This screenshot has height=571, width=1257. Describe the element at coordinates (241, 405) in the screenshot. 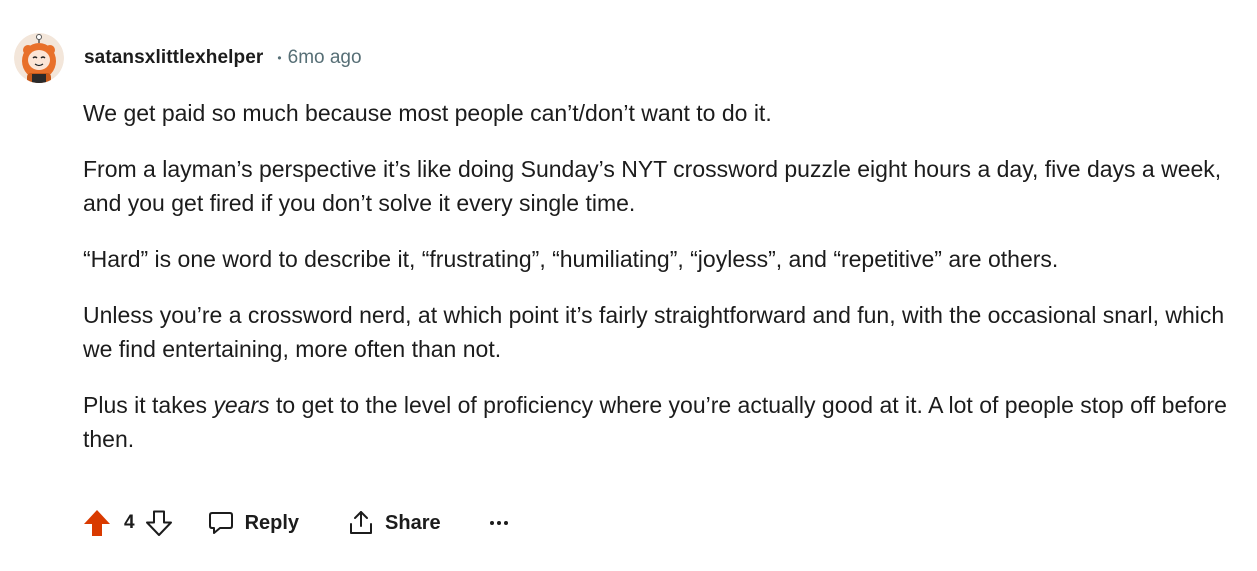

I see `emphasized-text: years` at that location.